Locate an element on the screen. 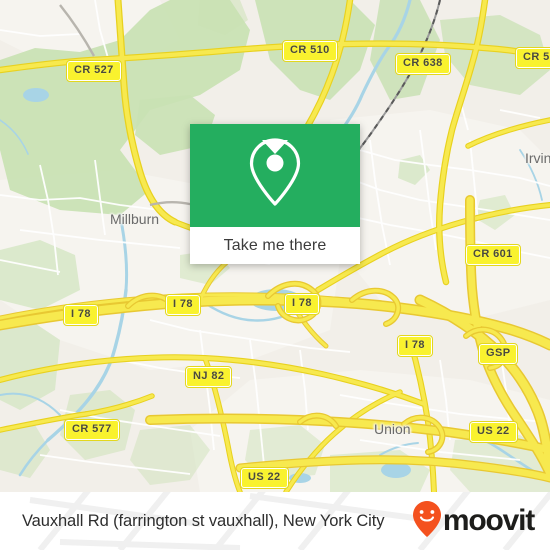  moovit-pin-icon is located at coordinates (427, 521).